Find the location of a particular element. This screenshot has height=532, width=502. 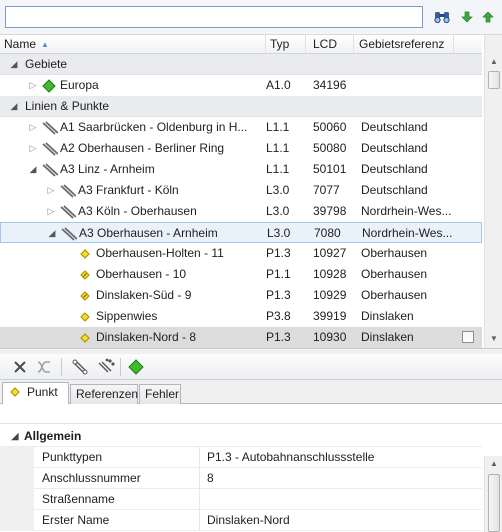

tree-row-typ: P3.8 is located at coordinates (278, 316).